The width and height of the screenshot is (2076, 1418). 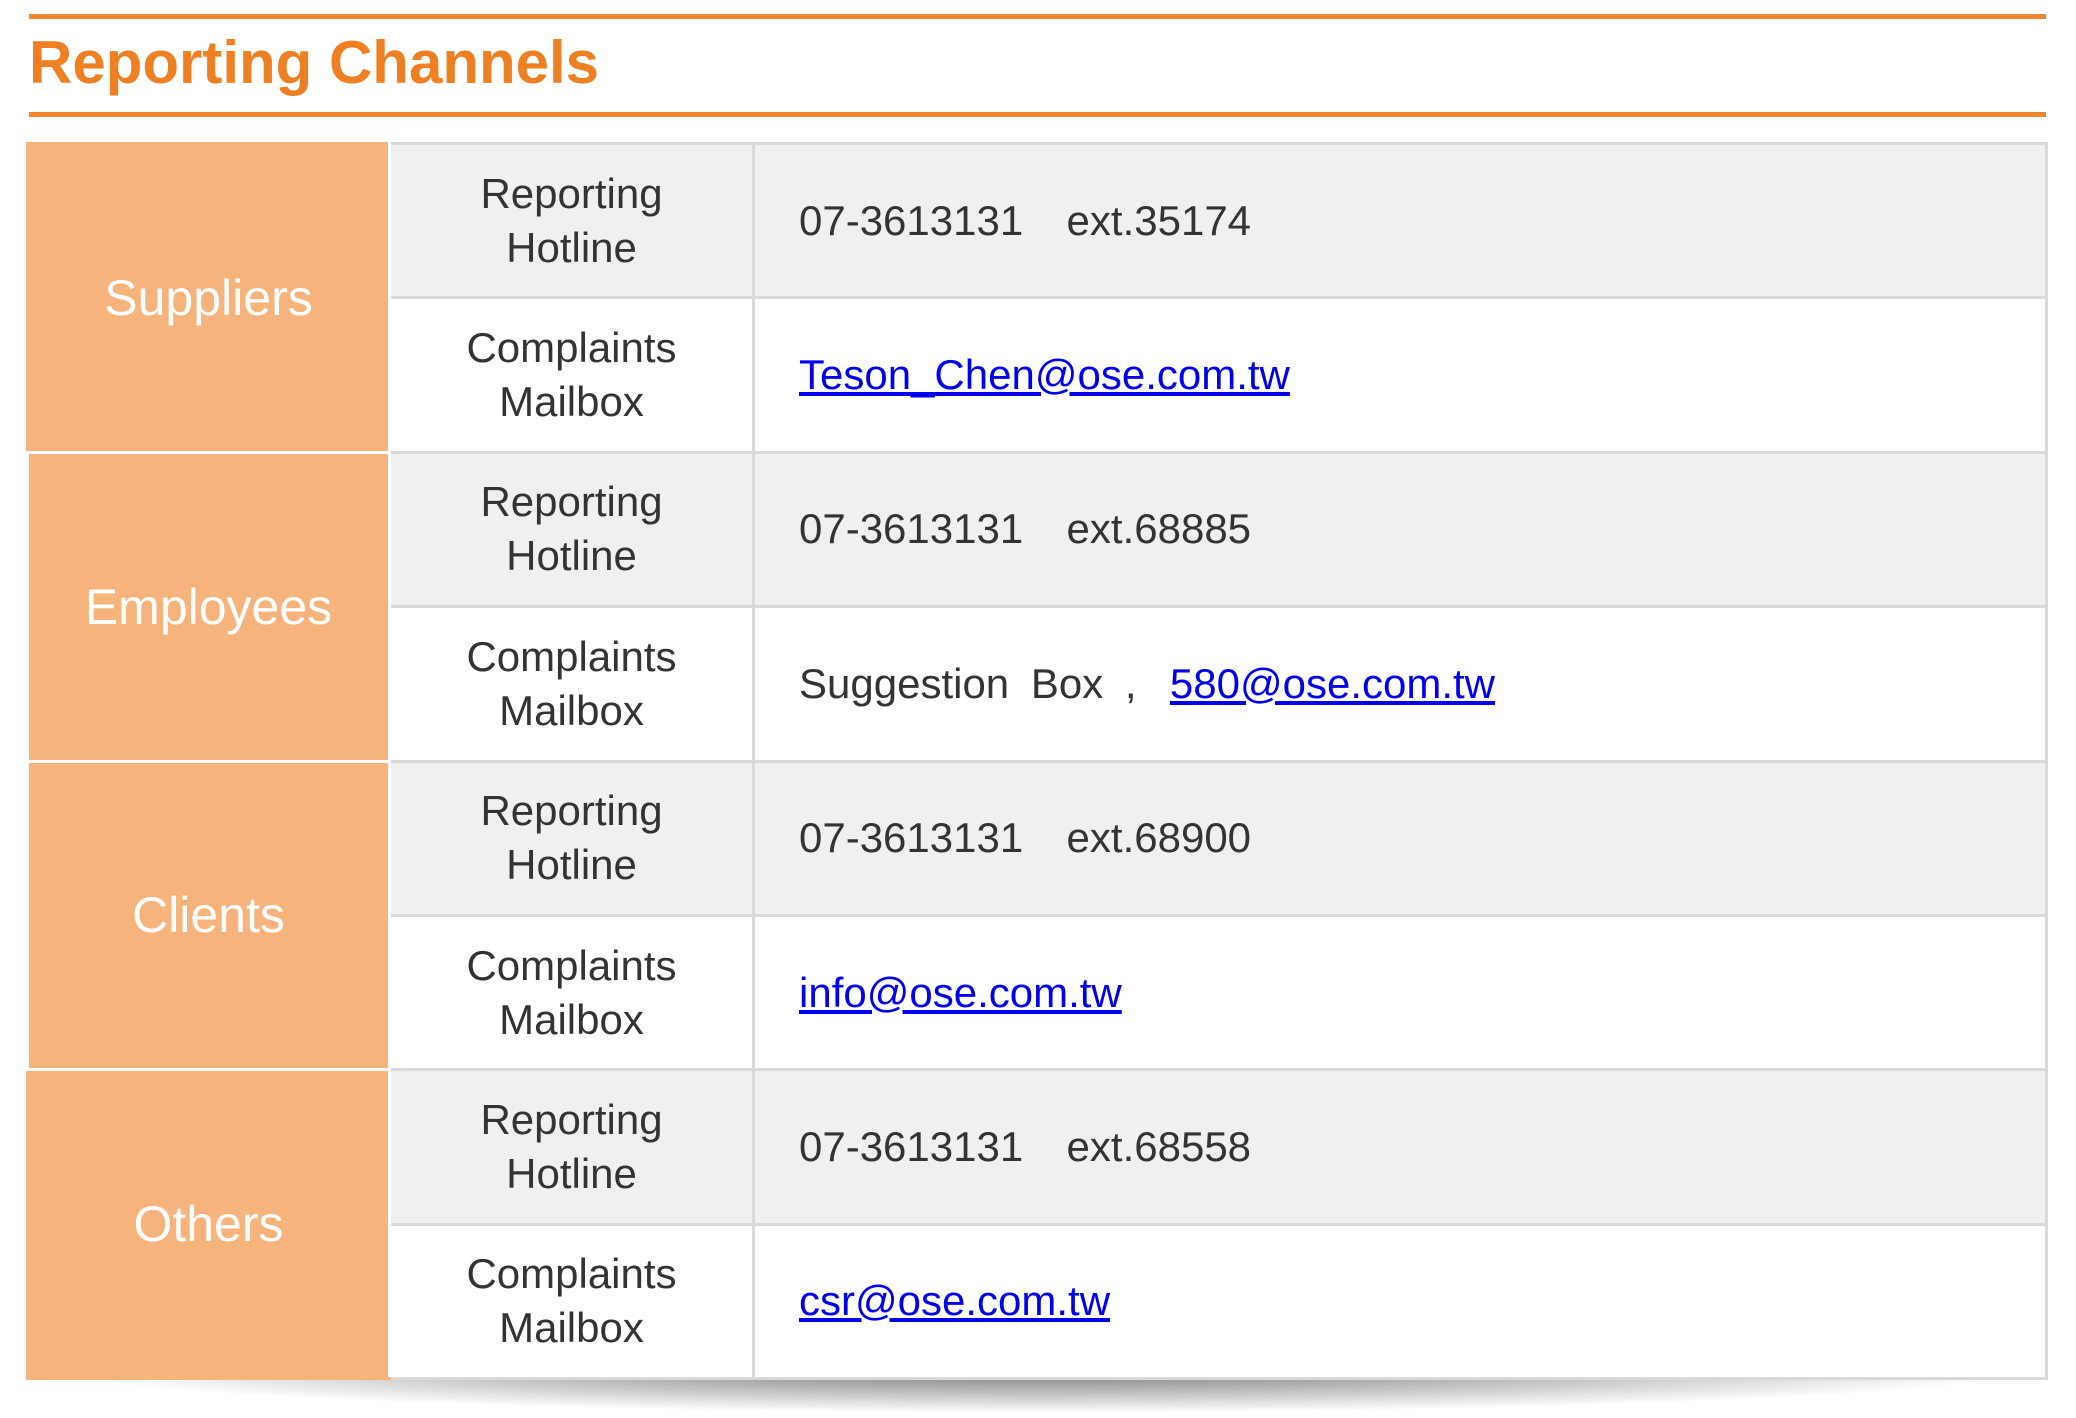 I want to click on page-title: Reporting Channels, so click(x=314, y=62).